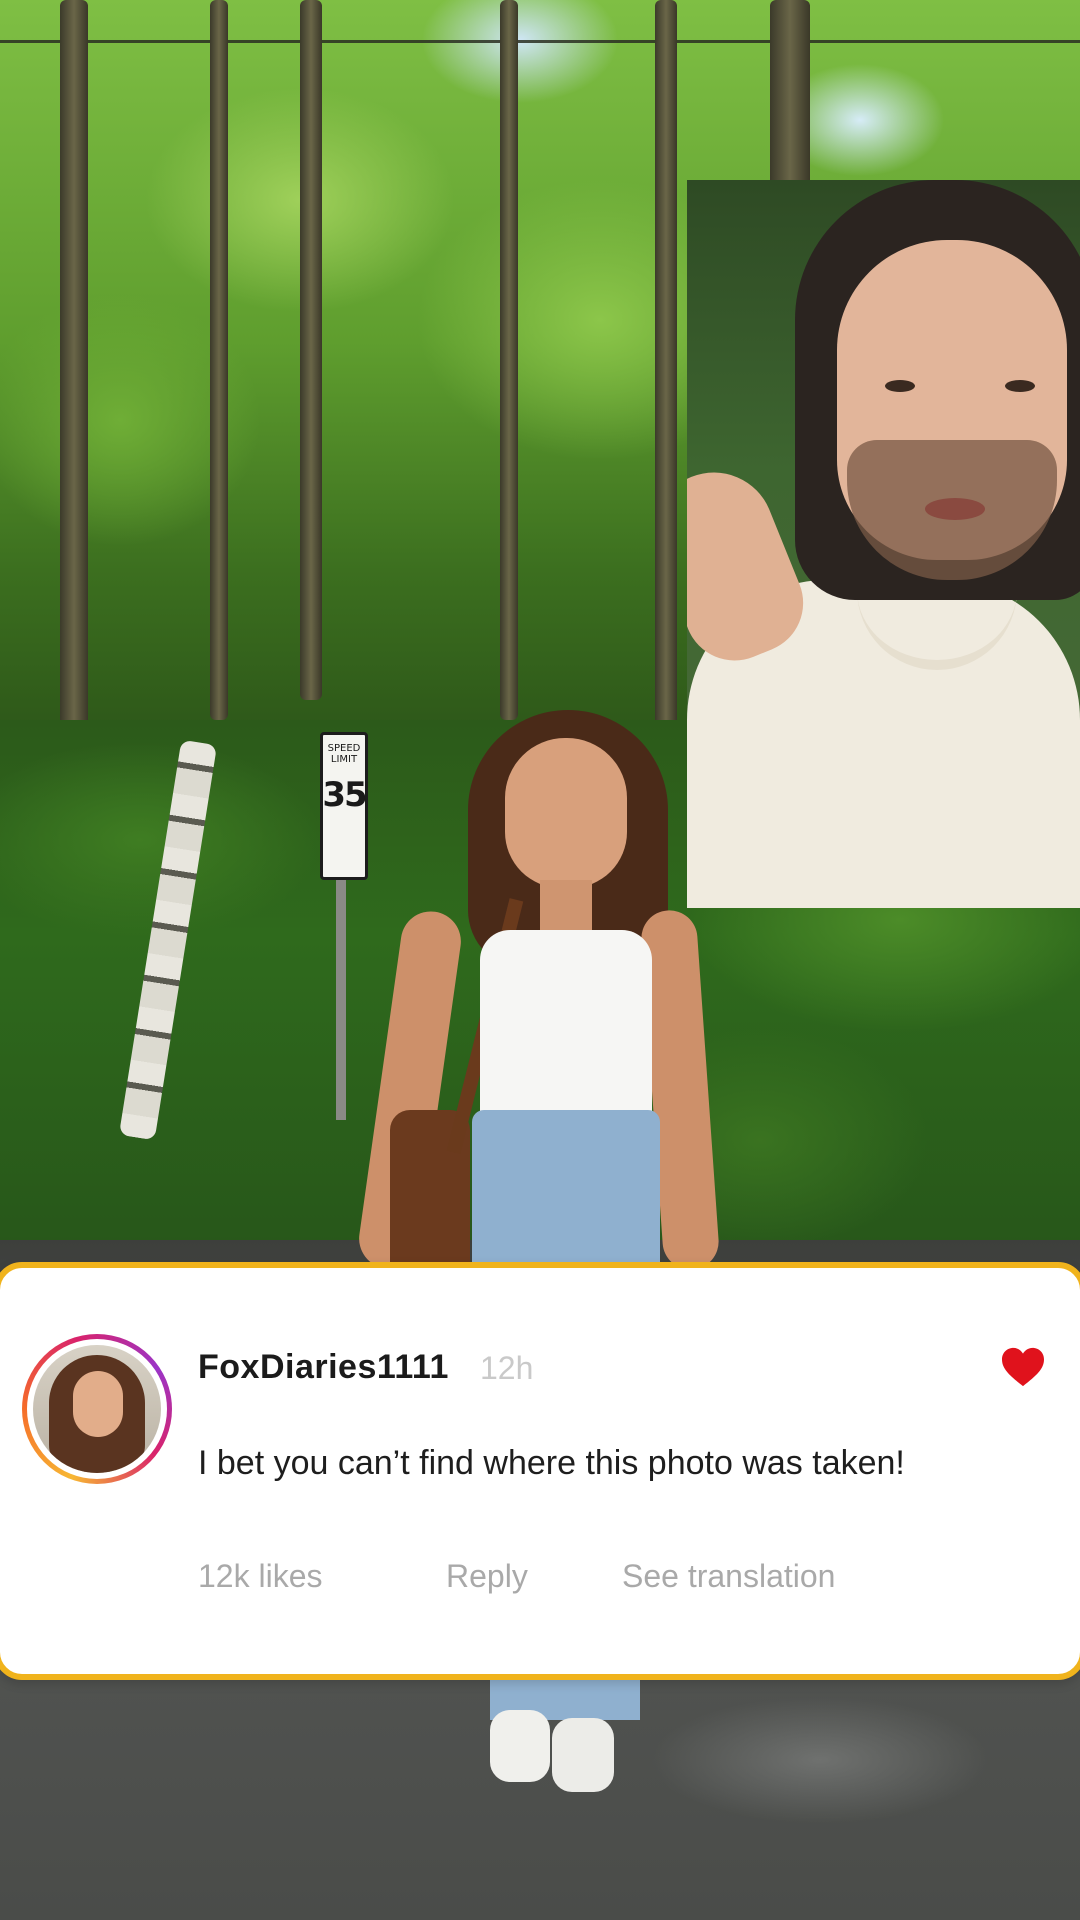 The width and height of the screenshot is (1080, 1920). I want to click on pip-eye-left, so click(900, 386).